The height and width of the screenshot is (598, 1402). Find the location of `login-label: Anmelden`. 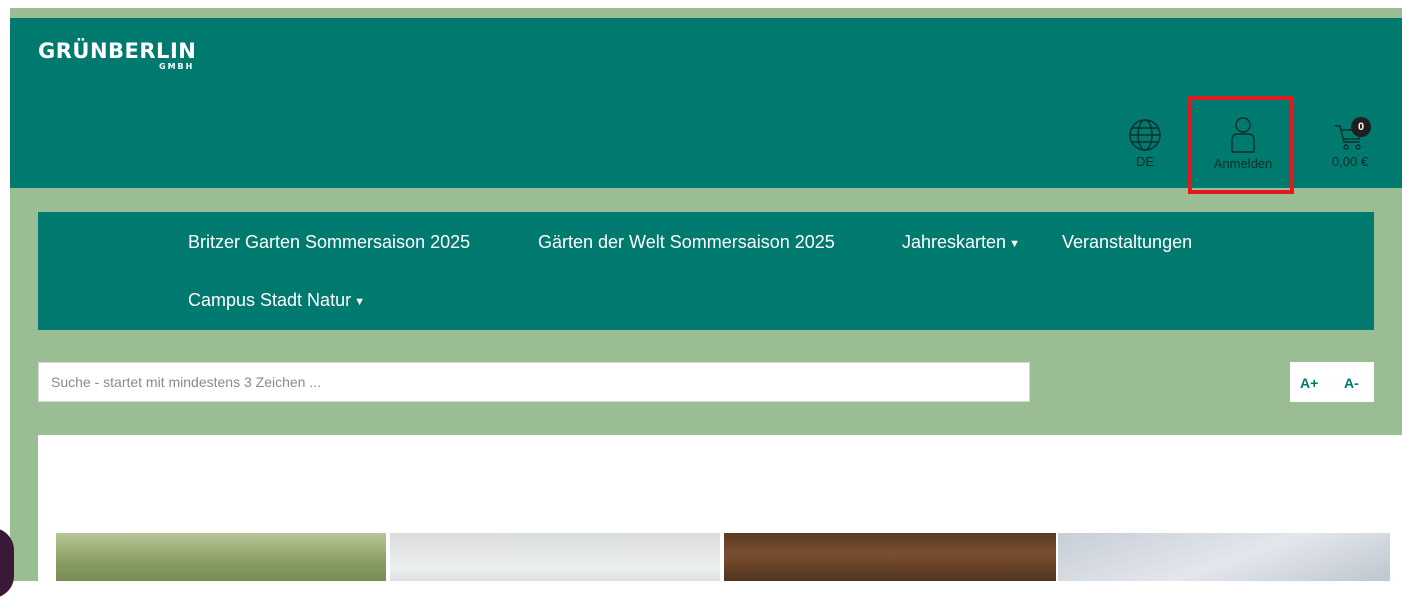

login-label: Anmelden is located at coordinates (1243, 163).